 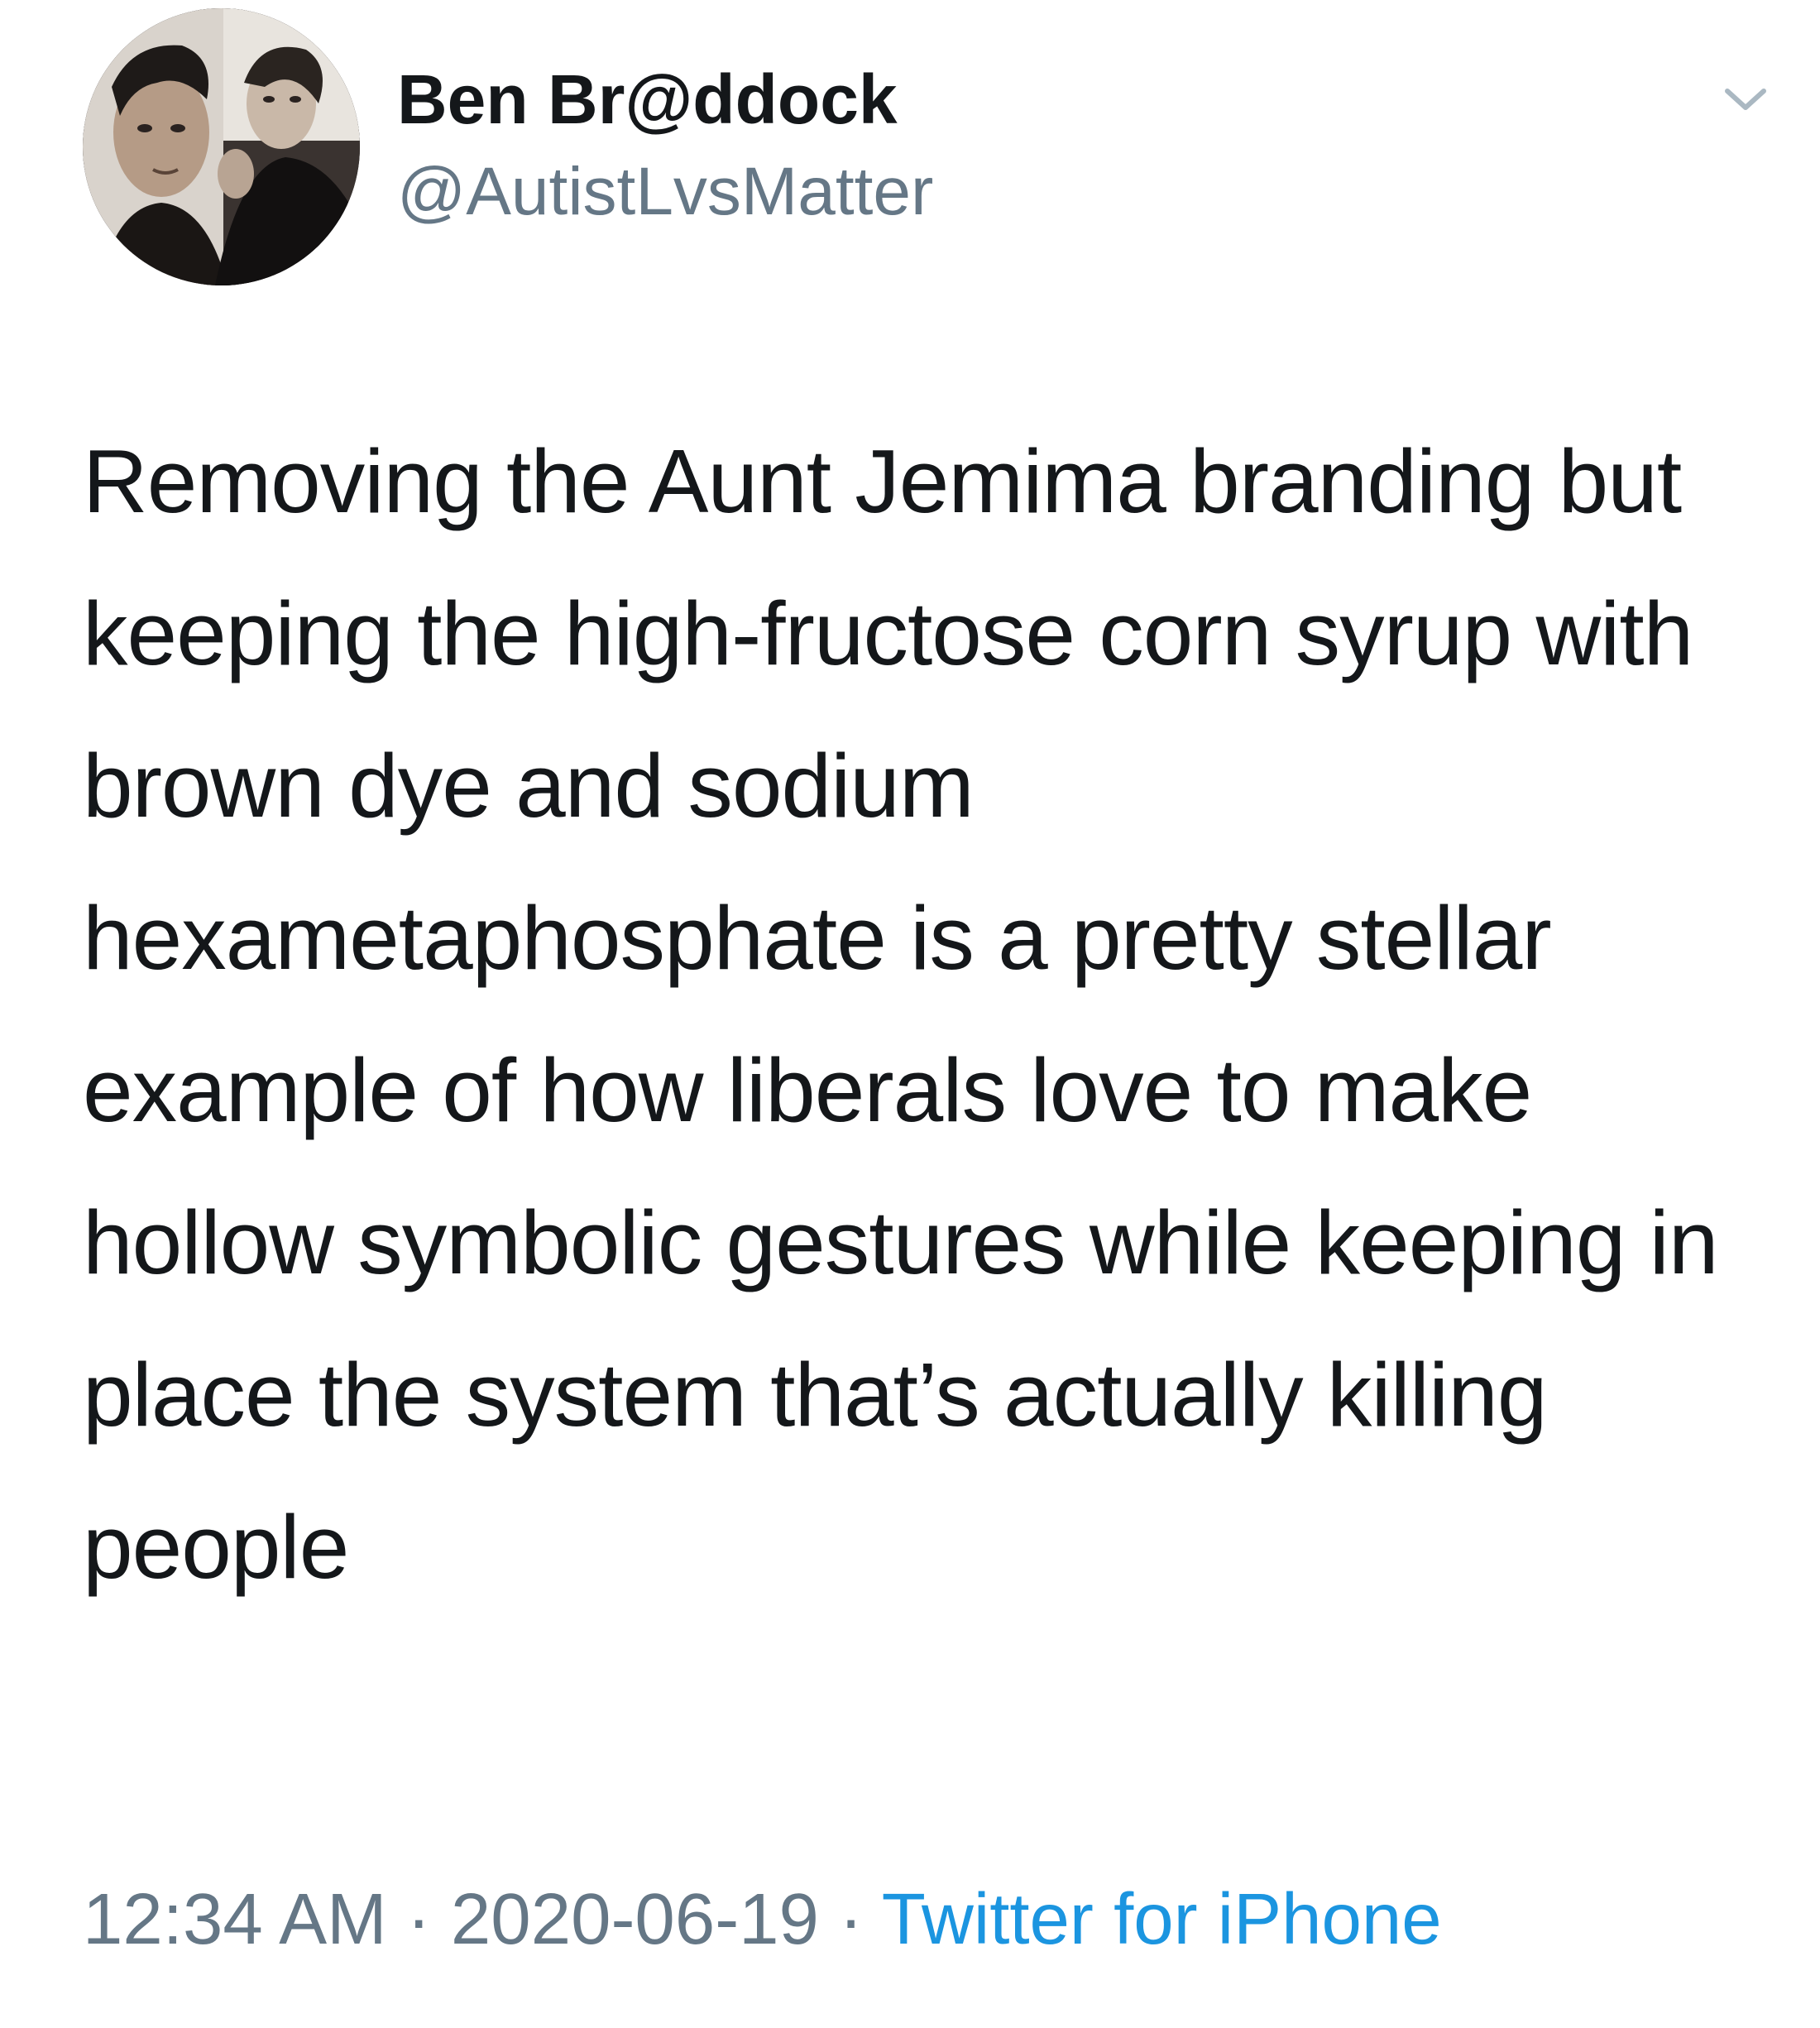 What do you see at coordinates (665, 99) in the screenshot?
I see `display-name: Ben Br@ddock` at bounding box center [665, 99].